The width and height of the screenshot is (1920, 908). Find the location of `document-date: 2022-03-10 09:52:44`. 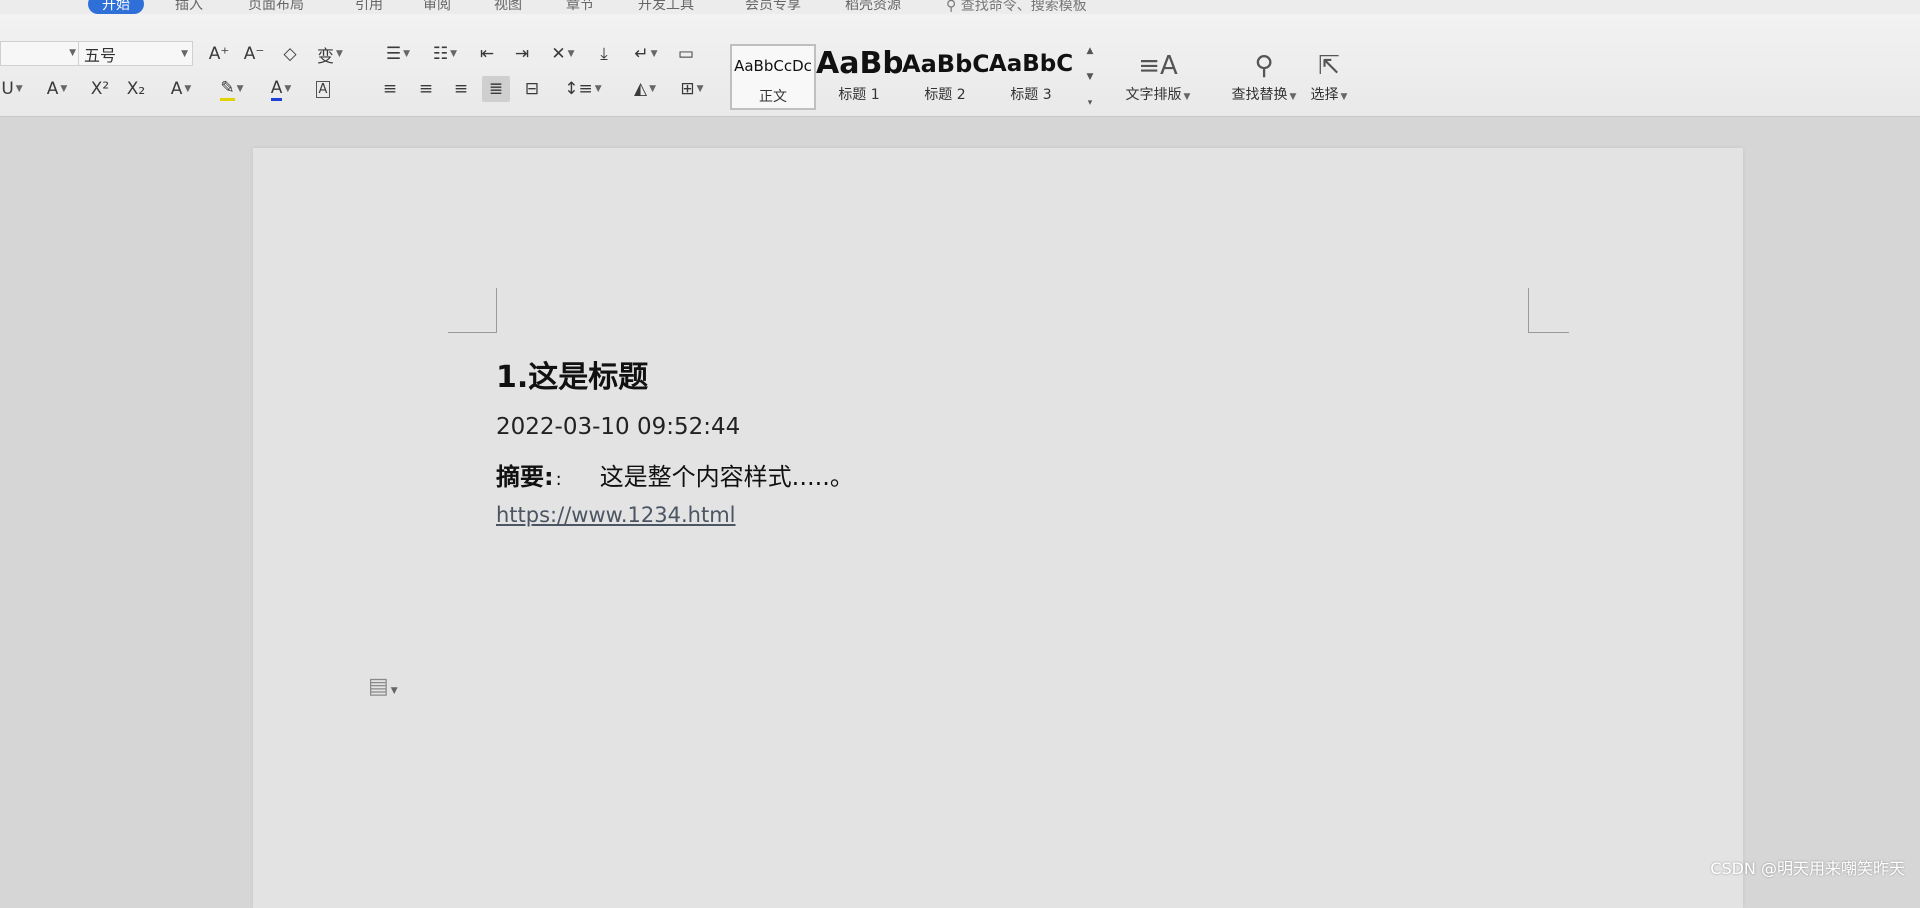

document-date: 2022-03-10 09:52:44 is located at coordinates (618, 427).